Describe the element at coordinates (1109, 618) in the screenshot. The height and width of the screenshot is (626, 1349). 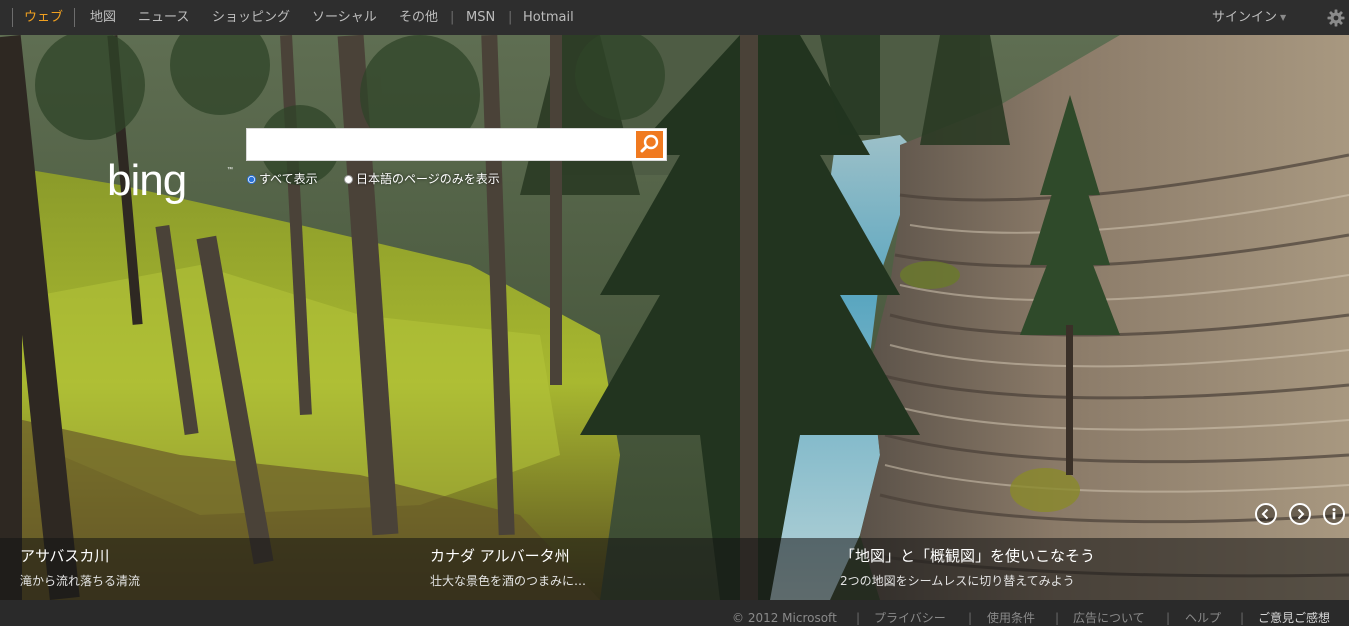
I see `footer-link-advertise: 広告について` at that location.